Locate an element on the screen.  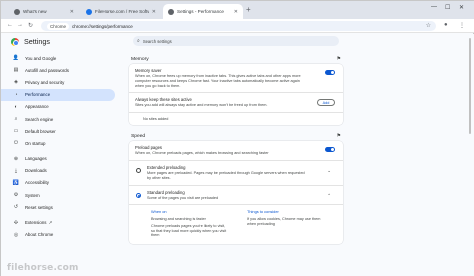
new-tab-button: + is located at coordinates (248, 9).